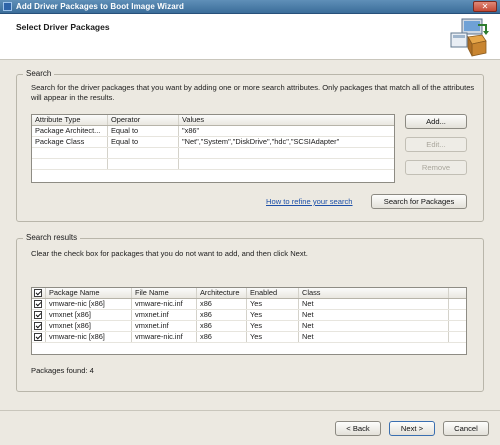 This screenshot has width=500, height=445. I want to click on remove-button: Remove, so click(436, 167).